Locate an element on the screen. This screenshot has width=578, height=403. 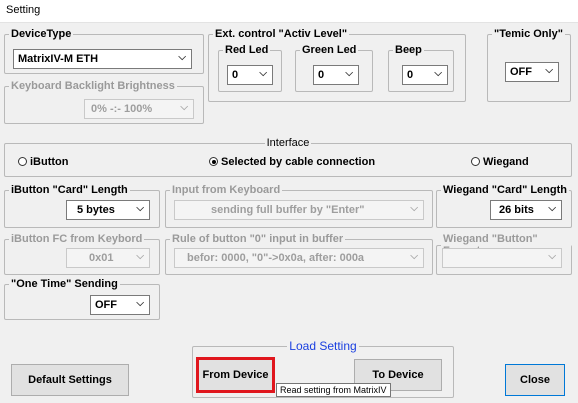
ibutton-fc-value: 0x01 is located at coordinates (101, 258).